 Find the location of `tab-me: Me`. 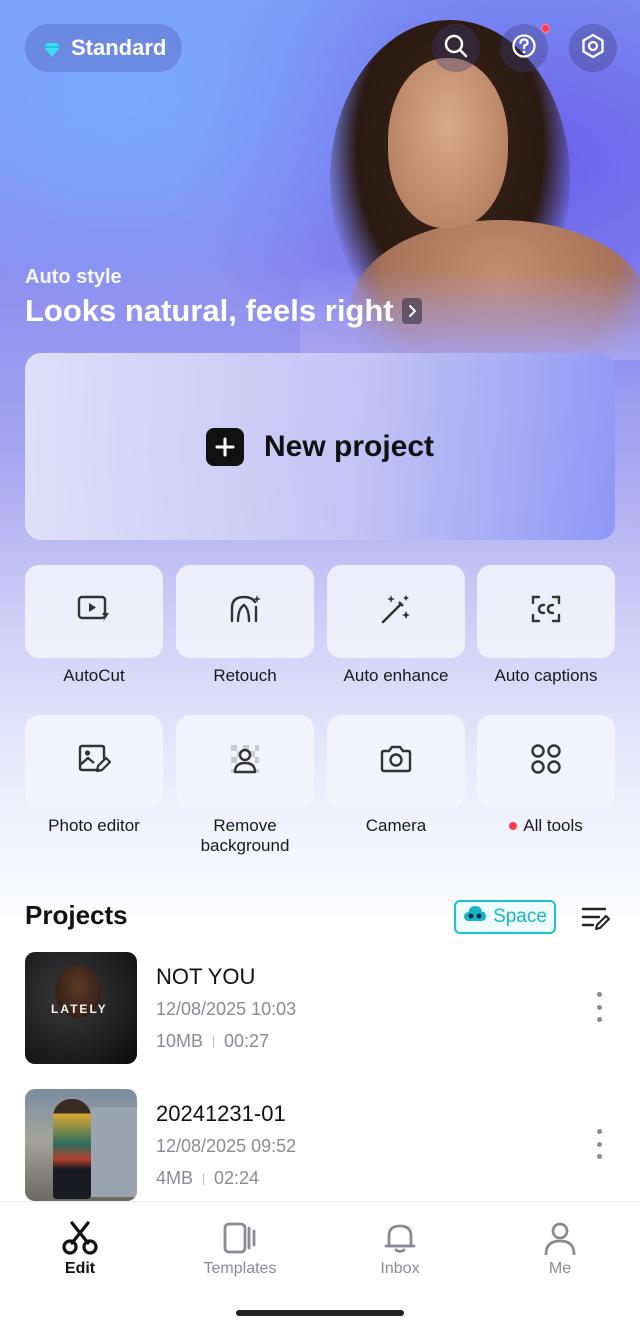

tab-me: Me is located at coordinates (560, 1249).